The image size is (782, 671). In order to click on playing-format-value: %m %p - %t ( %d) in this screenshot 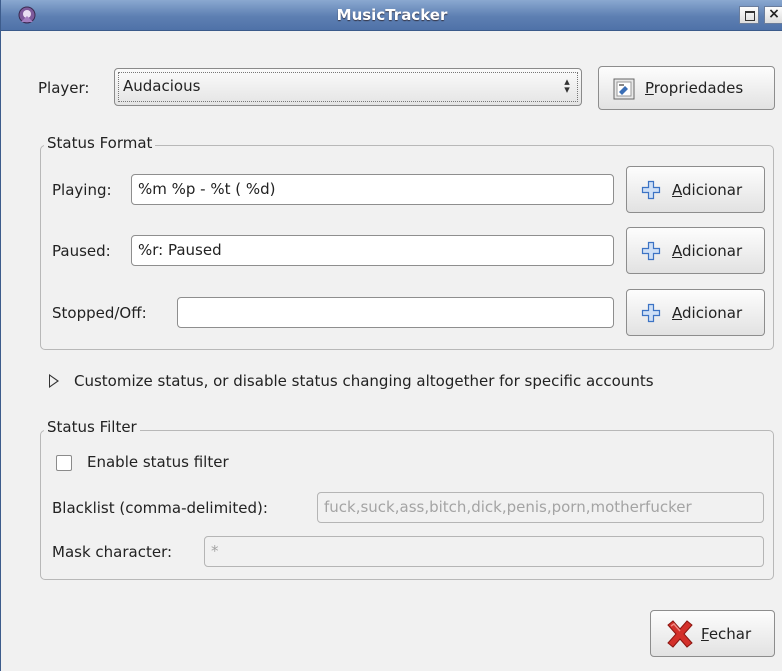, I will do `click(207, 189)`.